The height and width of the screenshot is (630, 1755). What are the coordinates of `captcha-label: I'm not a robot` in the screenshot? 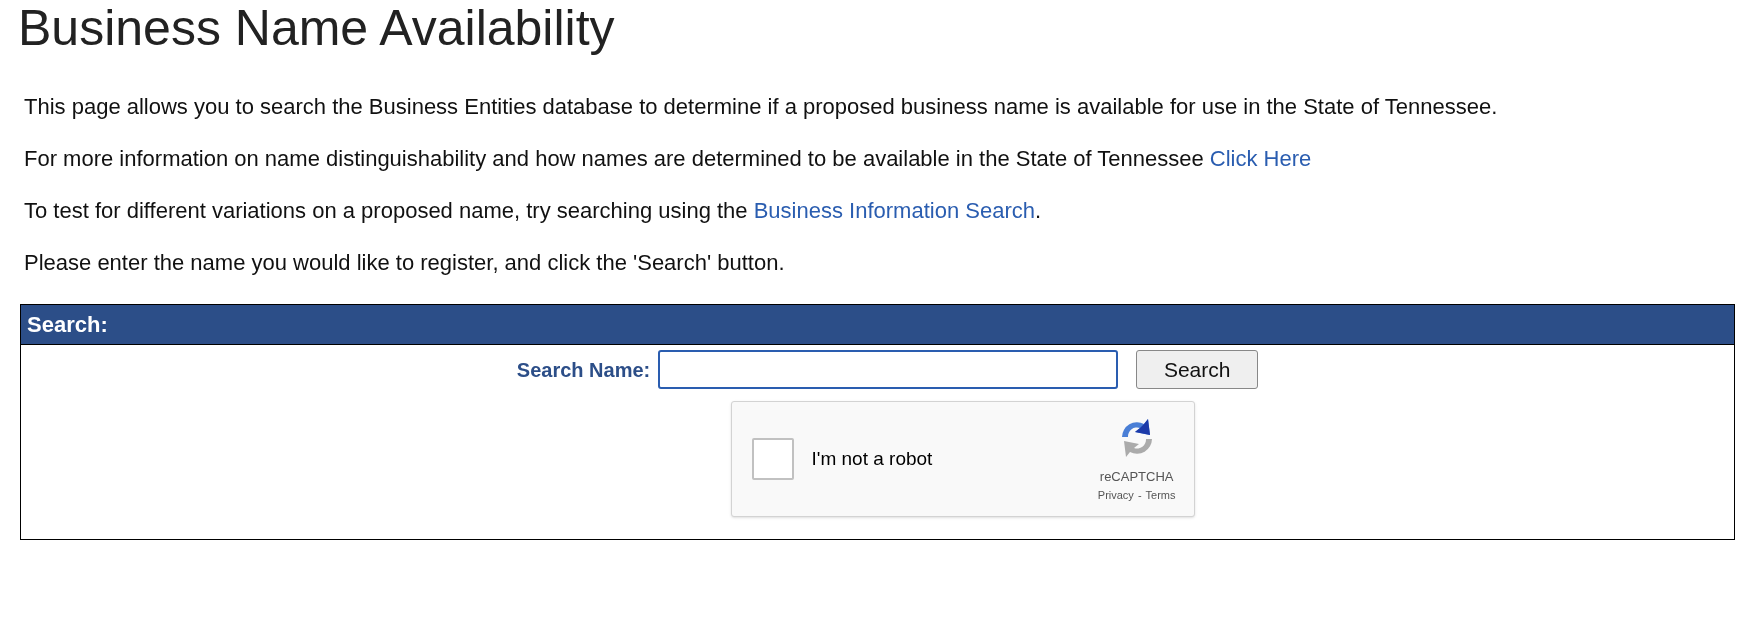 It's located at (872, 458).